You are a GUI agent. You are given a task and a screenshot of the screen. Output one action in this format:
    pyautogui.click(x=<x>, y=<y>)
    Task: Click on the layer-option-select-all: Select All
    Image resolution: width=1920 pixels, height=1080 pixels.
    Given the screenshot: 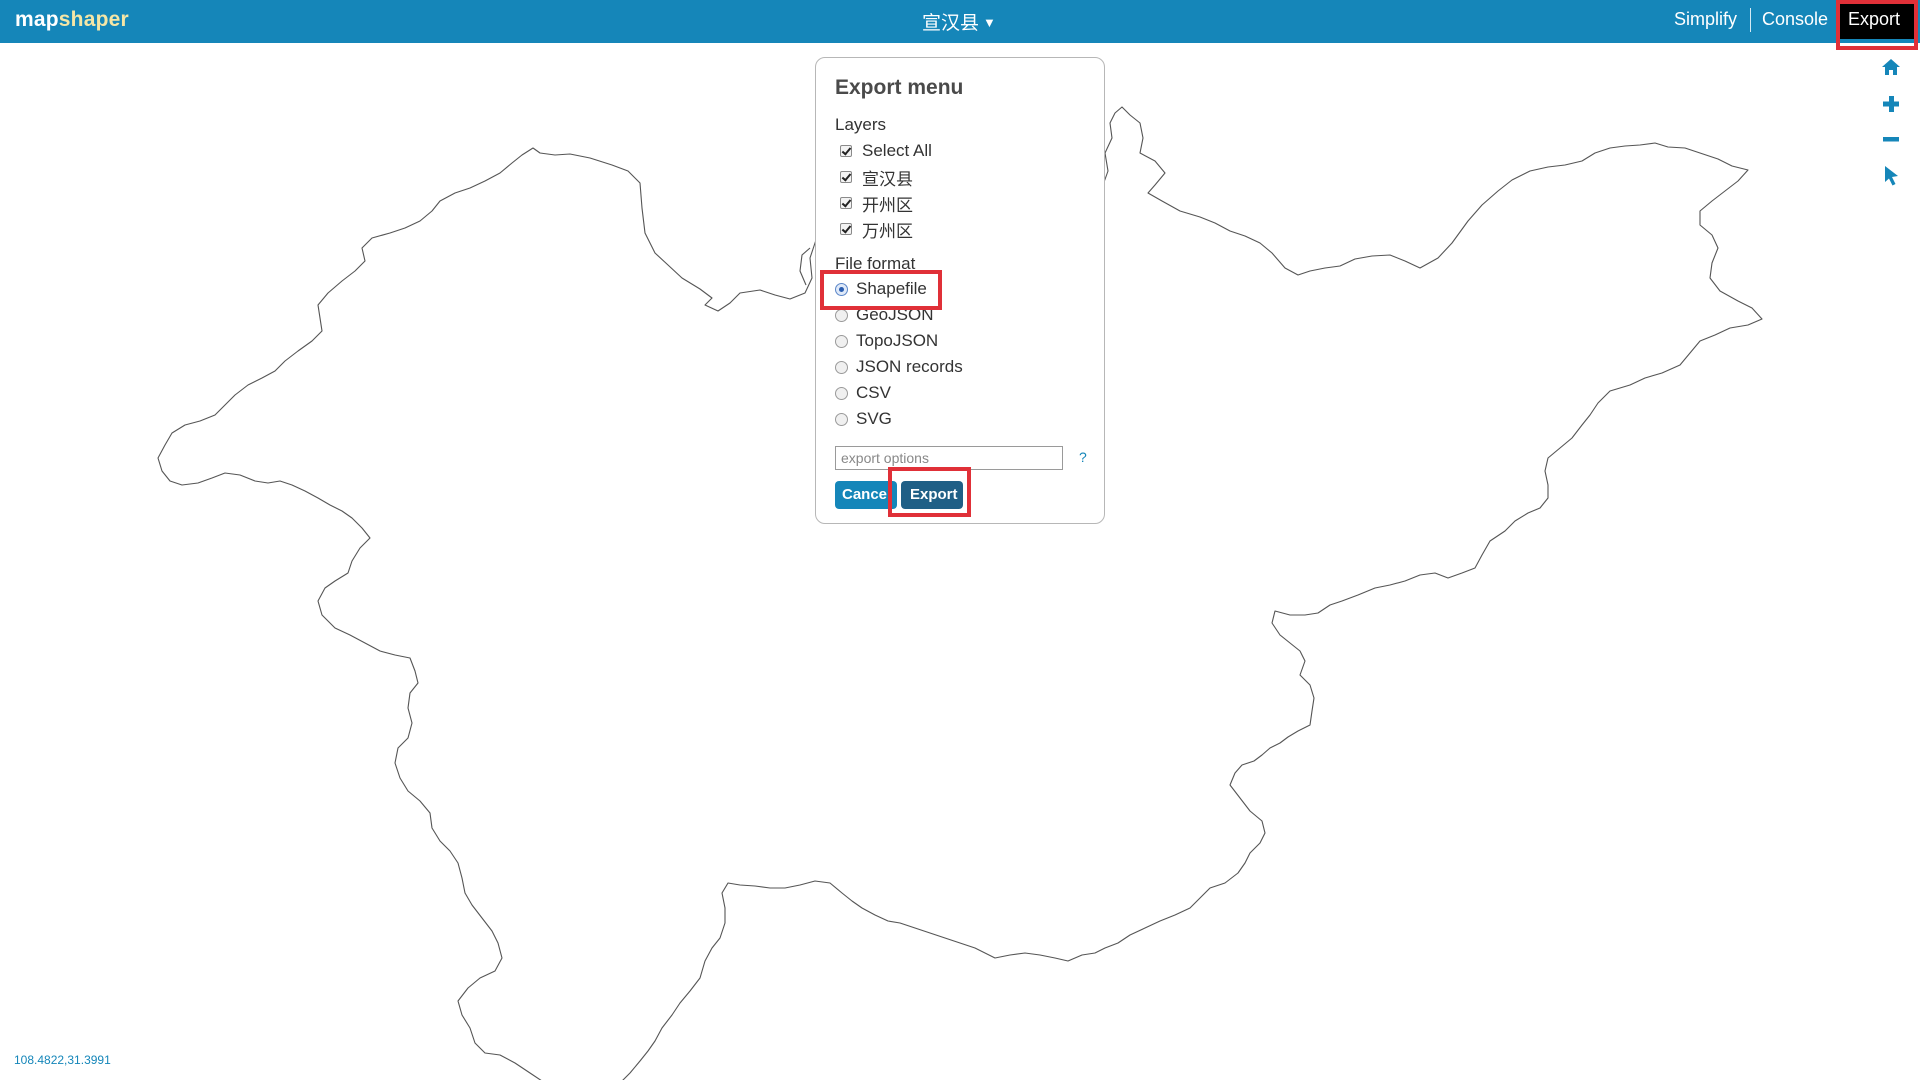 What is the action you would take?
    pyautogui.click(x=883, y=151)
    